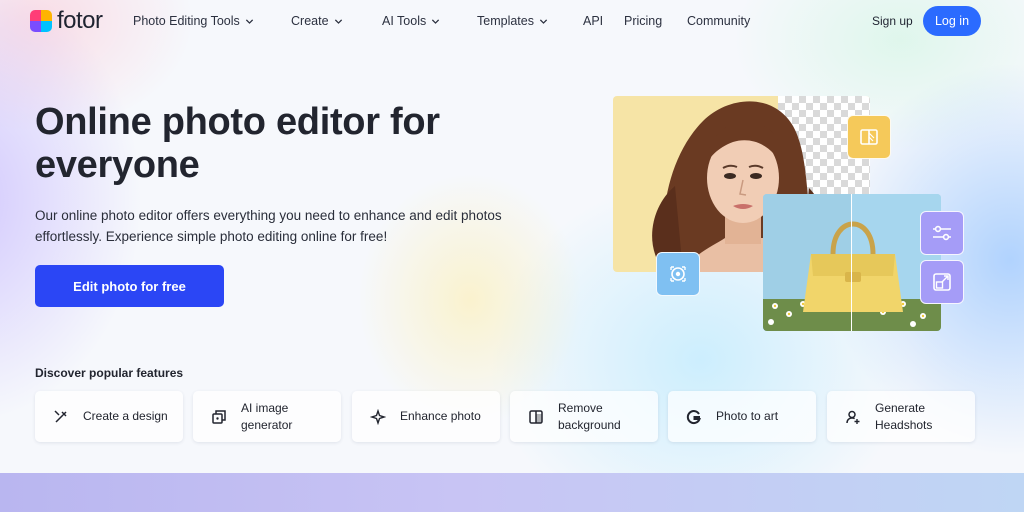 The height and width of the screenshot is (512, 1024). I want to click on nav-templates: Templates, so click(512, 21).